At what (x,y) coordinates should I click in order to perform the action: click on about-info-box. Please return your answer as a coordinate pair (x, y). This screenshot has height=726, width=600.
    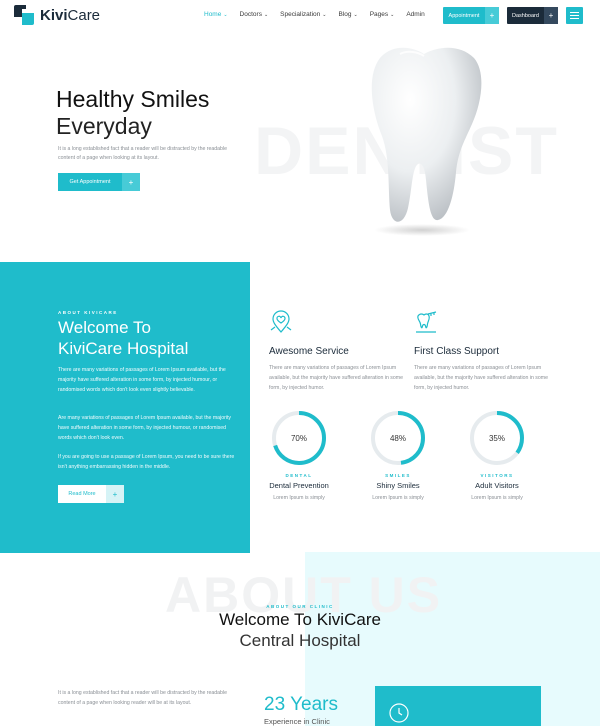
    Looking at the image, I should click on (458, 706).